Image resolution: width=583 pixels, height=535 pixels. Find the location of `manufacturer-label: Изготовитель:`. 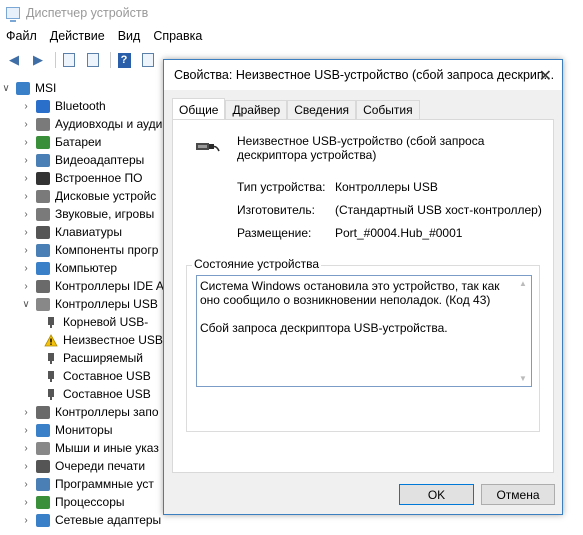

manufacturer-label: Изготовитель: is located at coordinates (276, 210).